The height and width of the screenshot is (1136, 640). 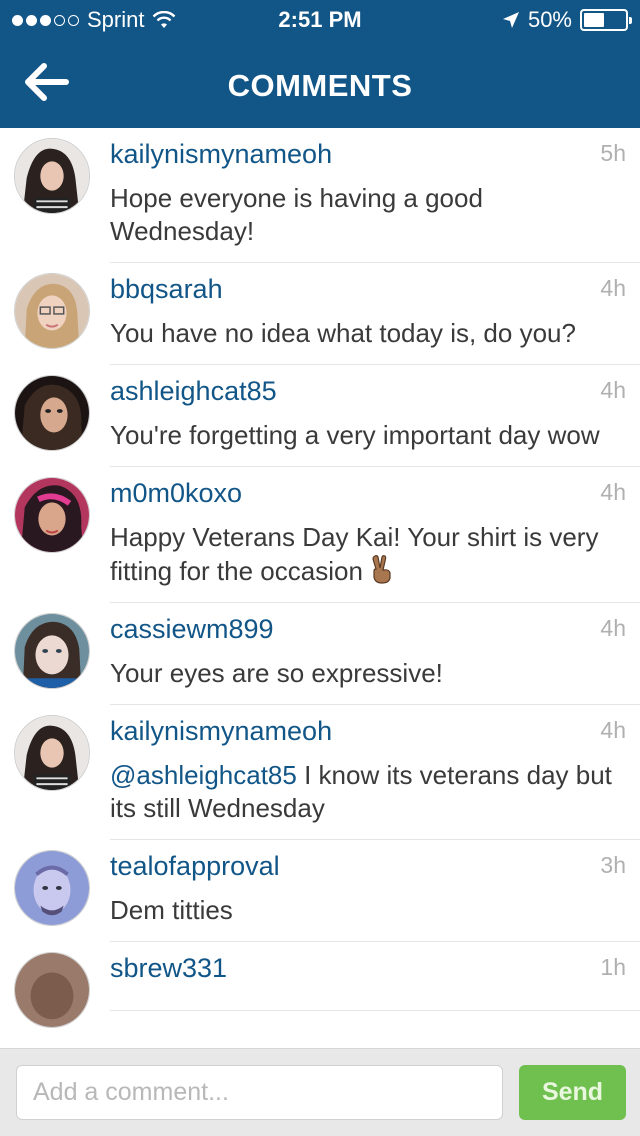 I want to click on comment-text: Dem titties, so click(x=171, y=910).